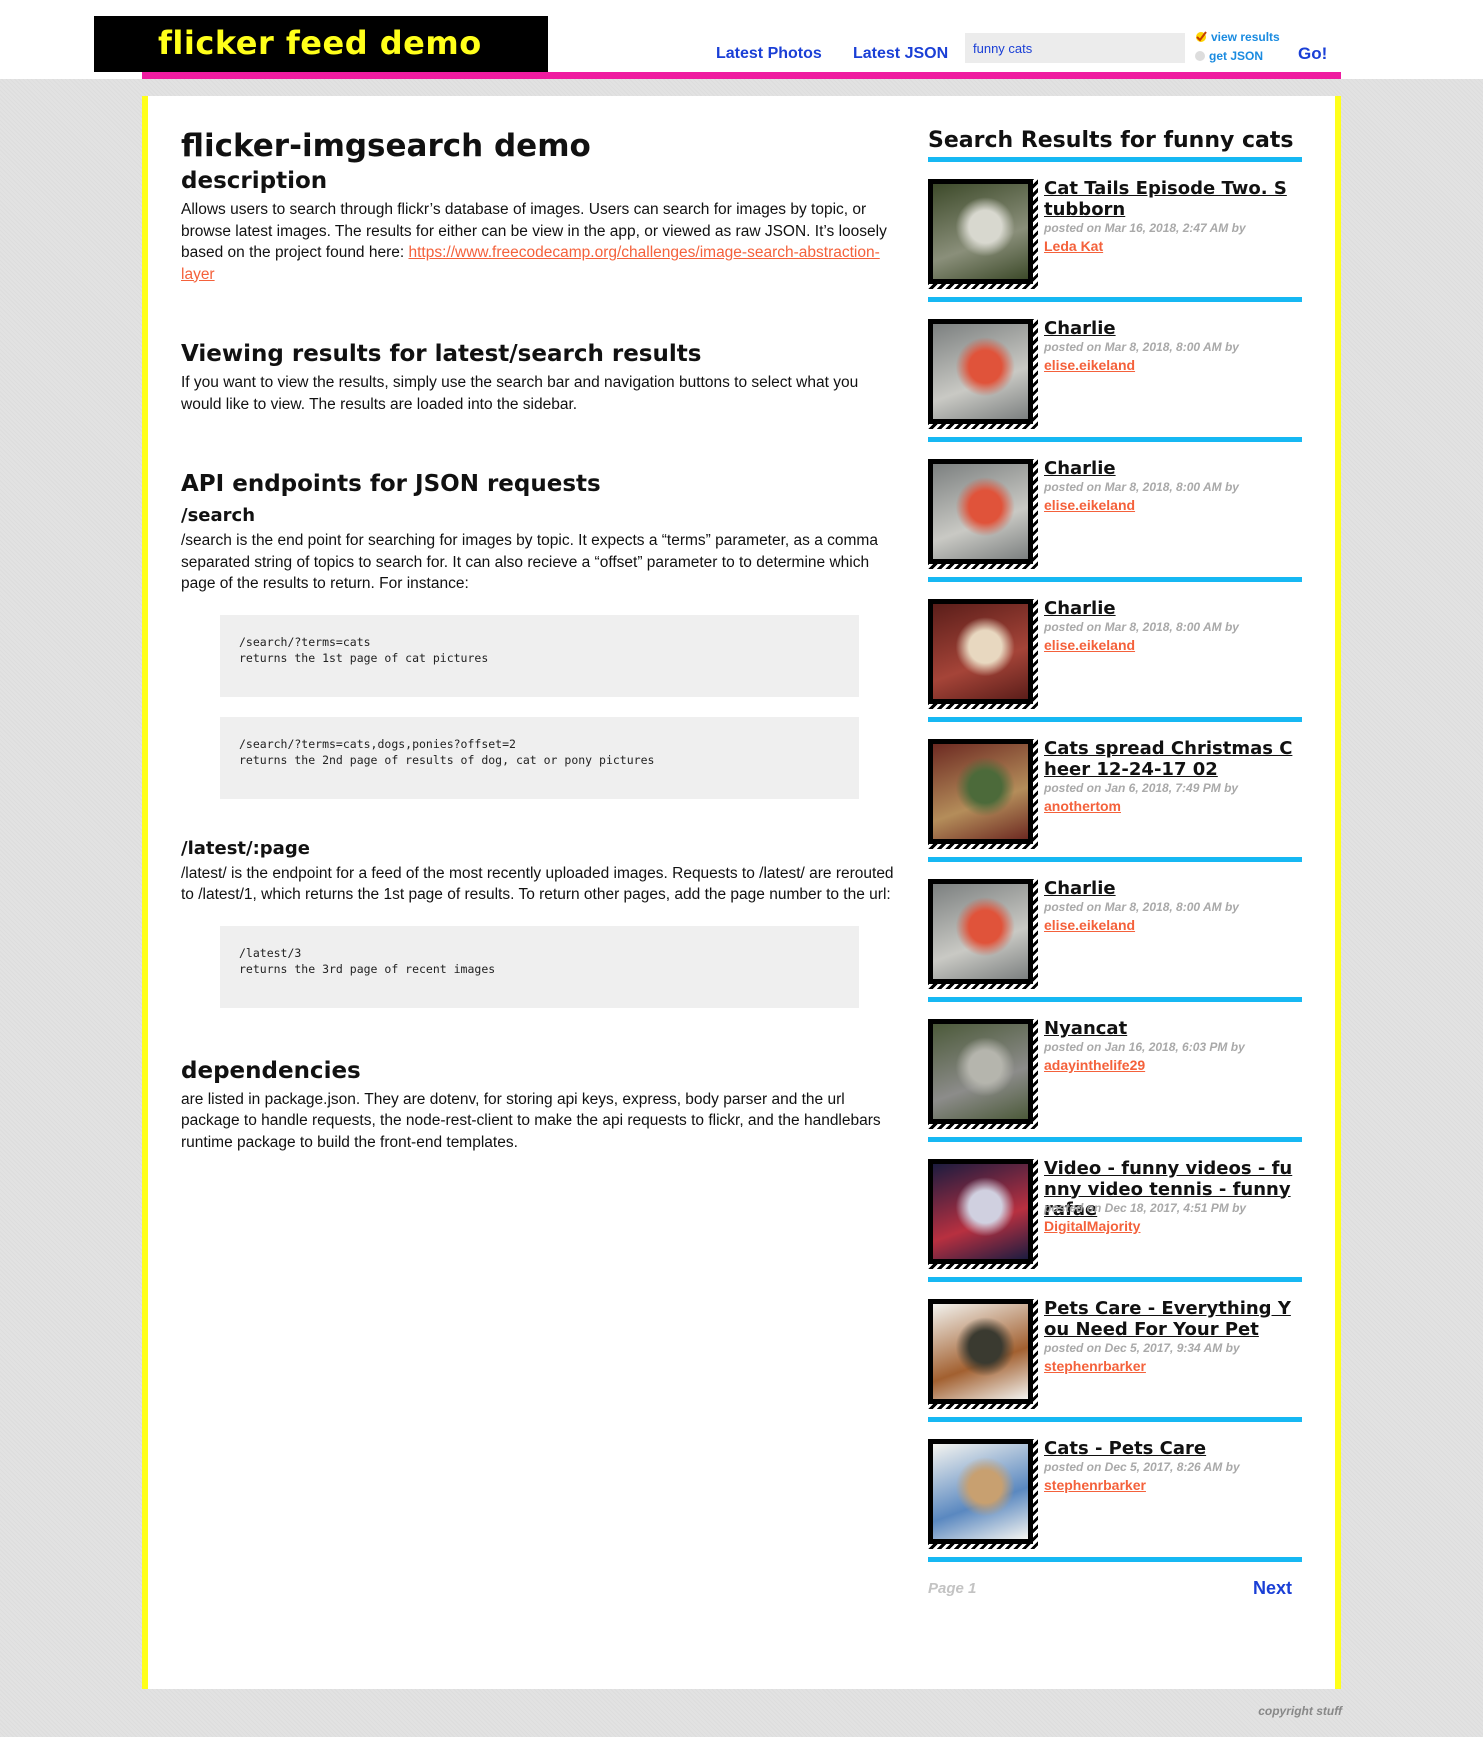 This screenshot has width=1483, height=1737. I want to click on result-title: Cats spread Christmas Cheer 12-24-17 02, so click(1169, 759).